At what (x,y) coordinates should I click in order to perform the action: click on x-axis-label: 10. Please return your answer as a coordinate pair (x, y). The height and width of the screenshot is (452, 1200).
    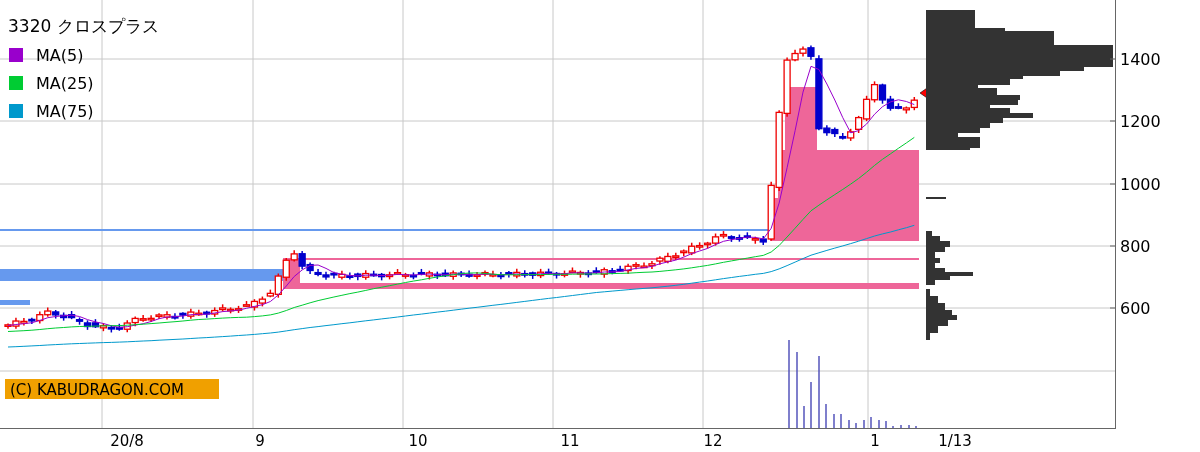
    Looking at the image, I should click on (418, 441).